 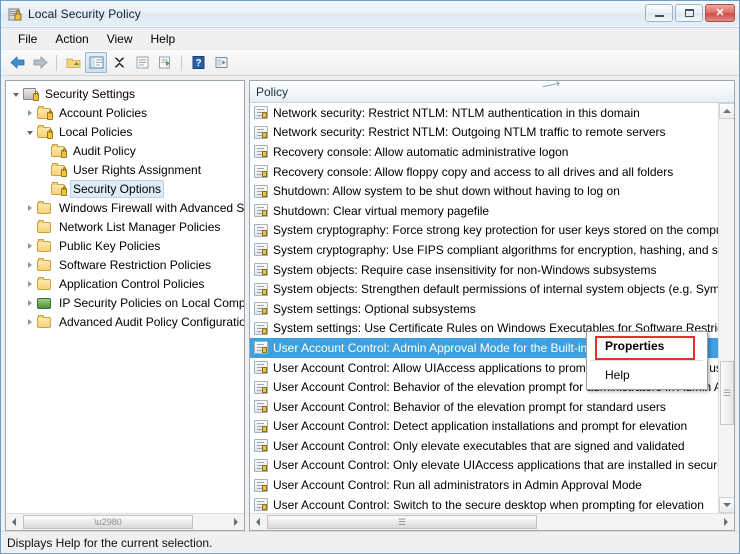 I want to click on menu-action: Action, so click(x=71, y=39).